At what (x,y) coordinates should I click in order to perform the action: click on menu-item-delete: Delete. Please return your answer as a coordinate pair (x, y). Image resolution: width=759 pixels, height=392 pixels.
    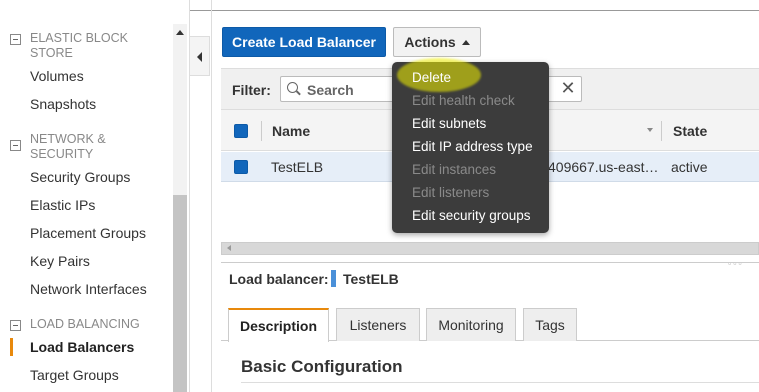
    Looking at the image, I should click on (431, 77).